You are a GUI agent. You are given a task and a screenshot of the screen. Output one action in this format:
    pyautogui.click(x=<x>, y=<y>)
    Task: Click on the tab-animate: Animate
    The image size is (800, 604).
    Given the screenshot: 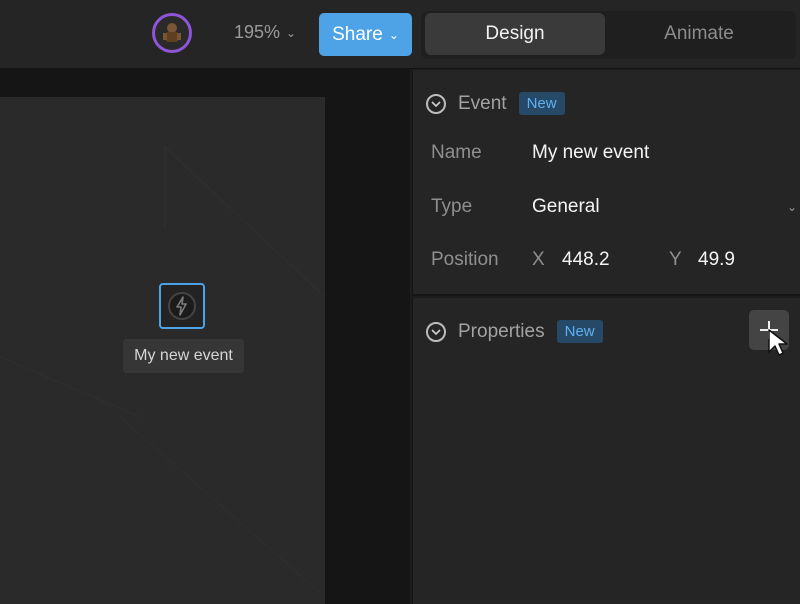 What is the action you would take?
    pyautogui.click(x=699, y=34)
    